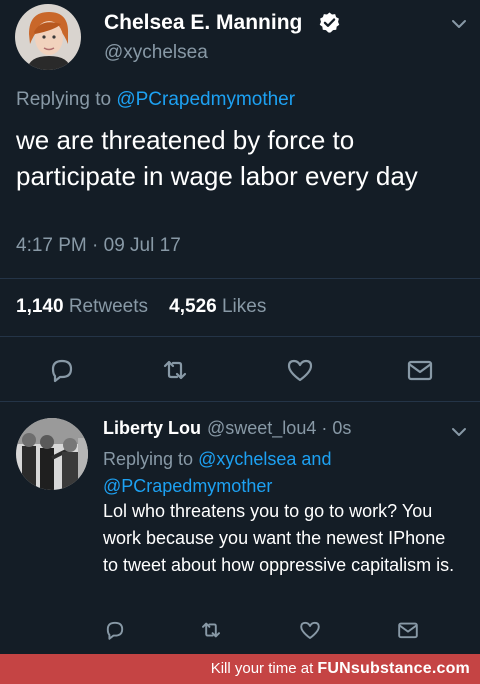  I want to click on watermark-brand: FUNsubstance.com, so click(393, 668).